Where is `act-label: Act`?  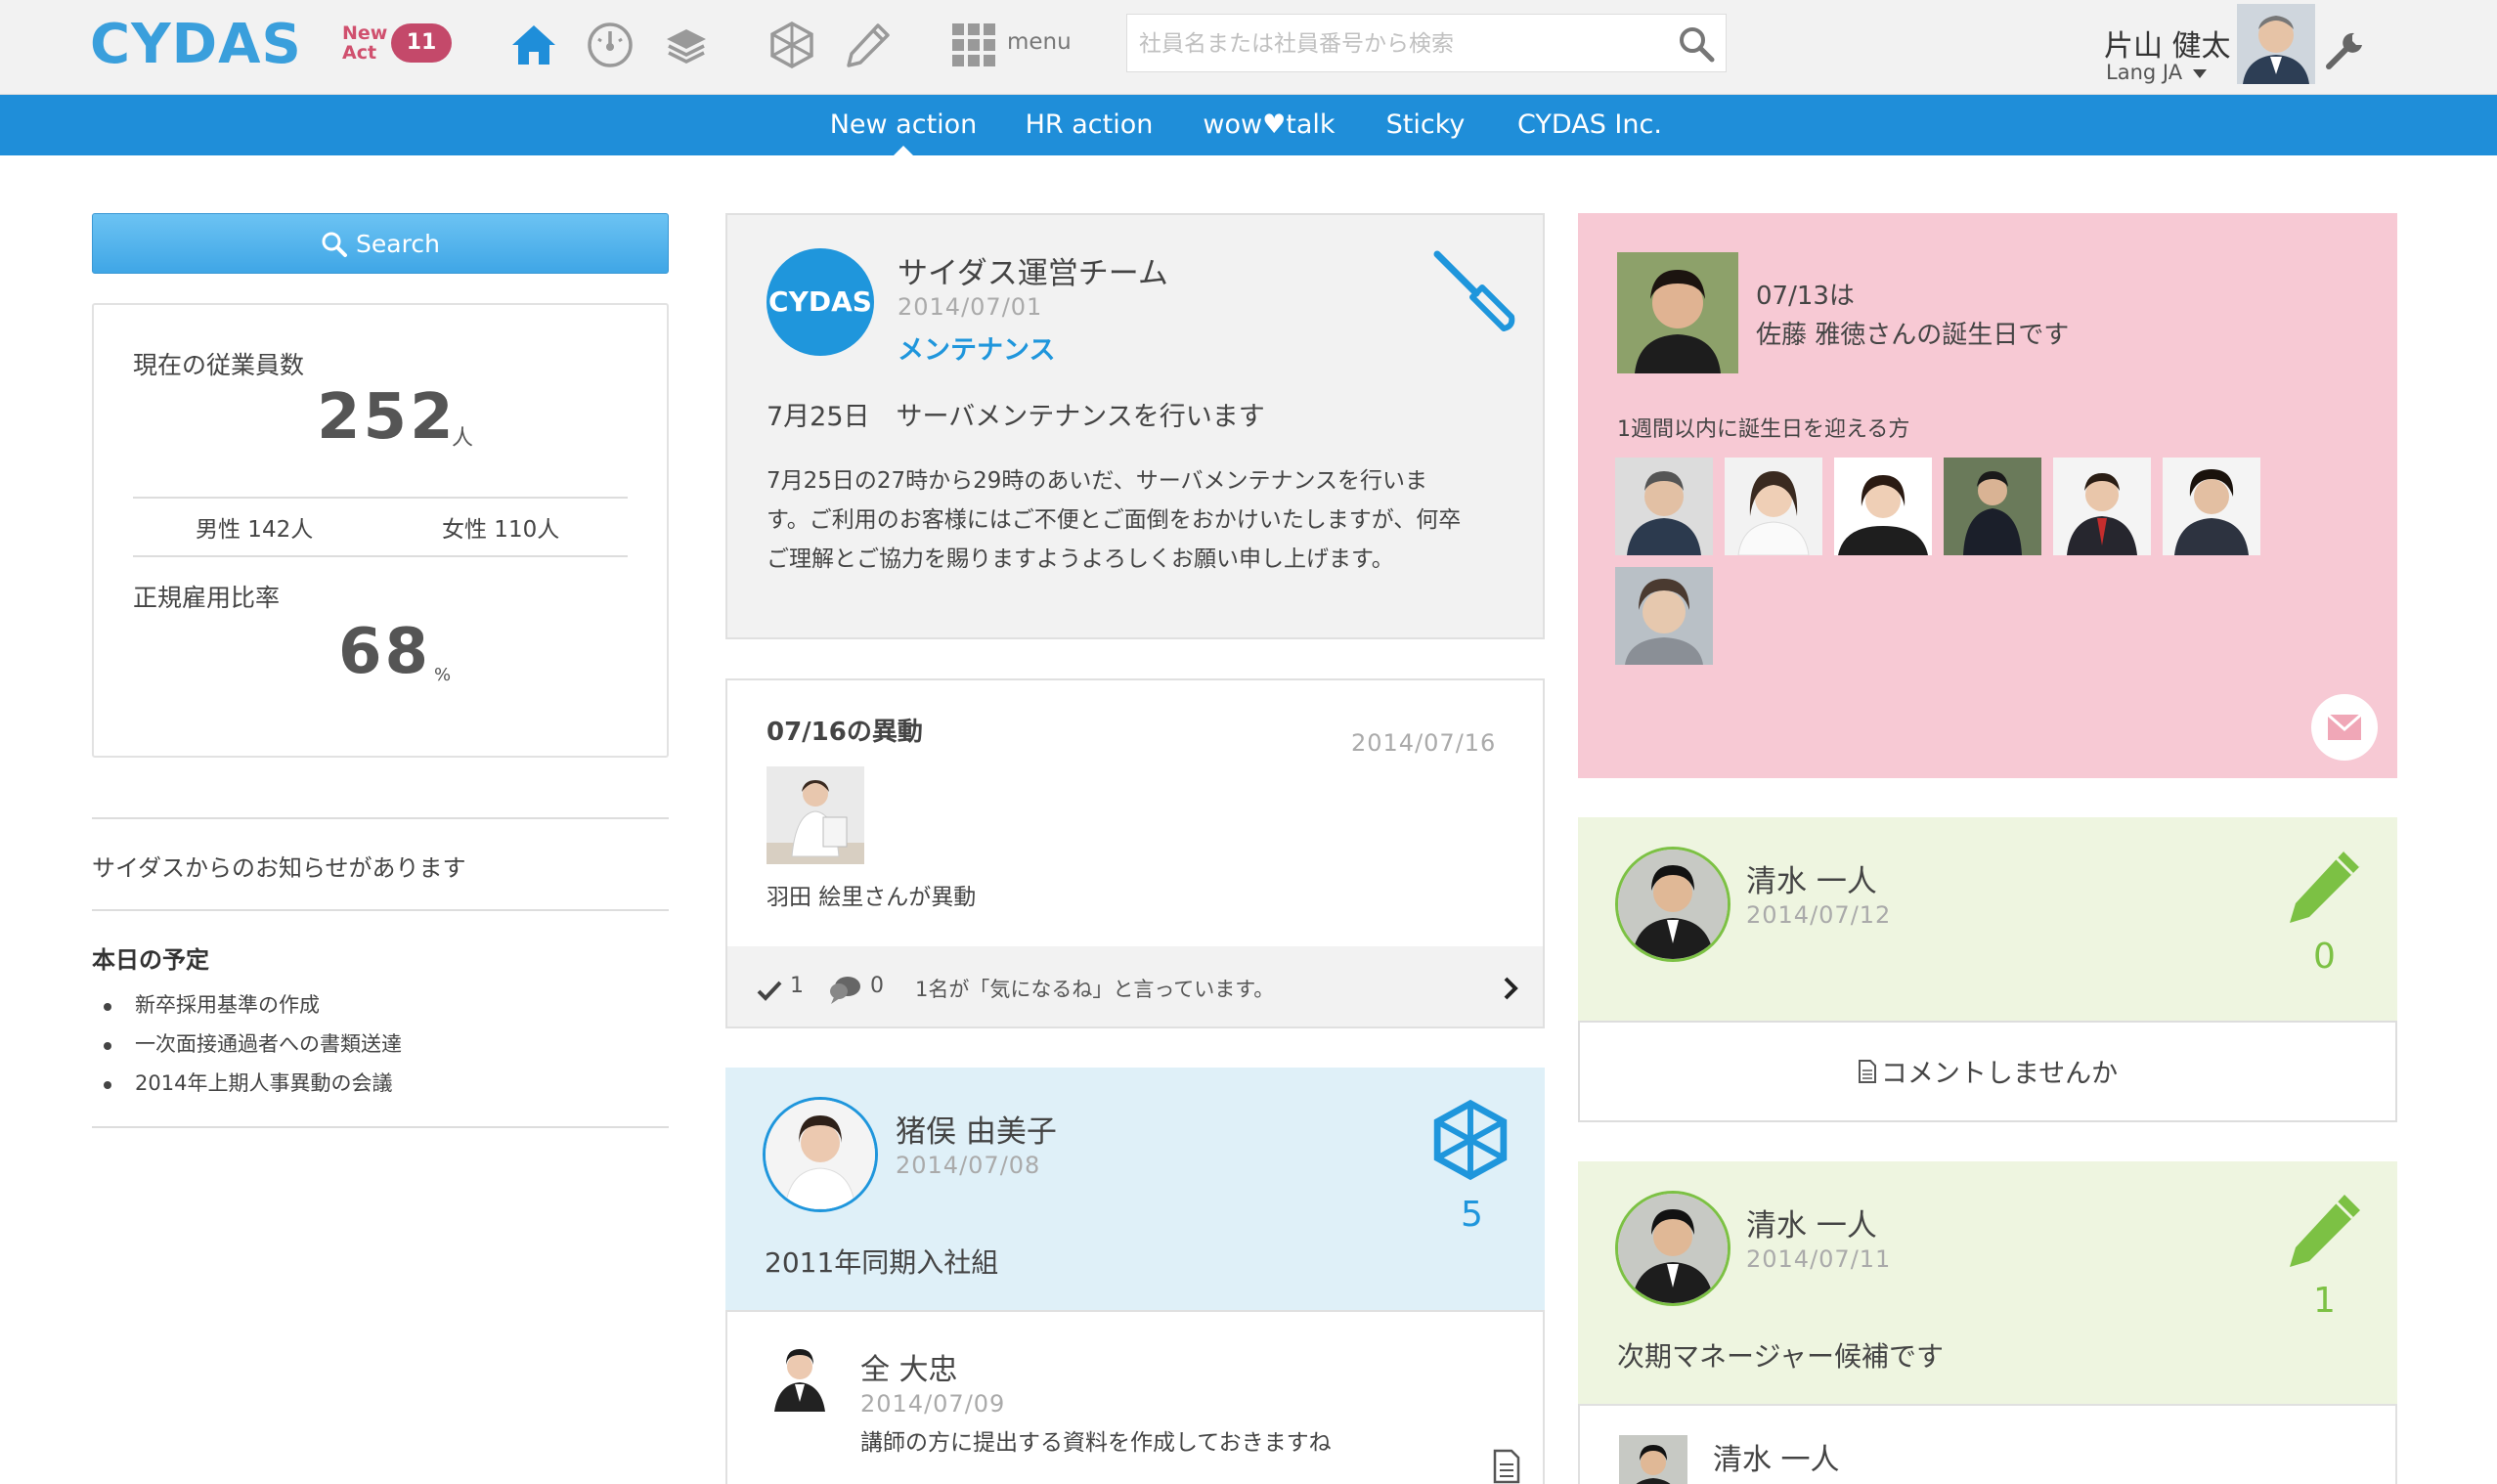 act-label: Act is located at coordinates (359, 53).